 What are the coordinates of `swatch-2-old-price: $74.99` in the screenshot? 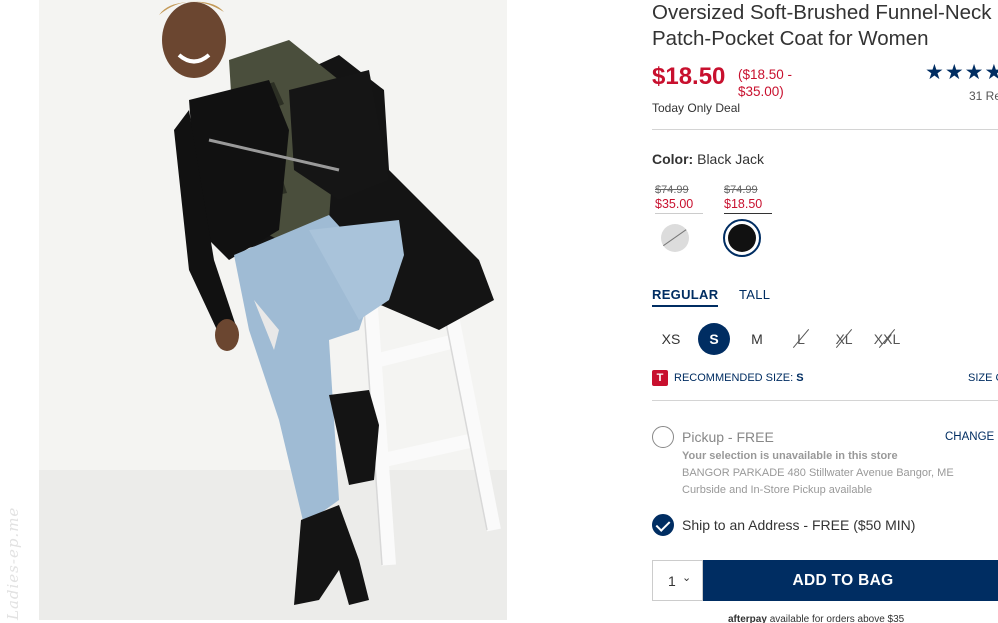 It's located at (741, 190).